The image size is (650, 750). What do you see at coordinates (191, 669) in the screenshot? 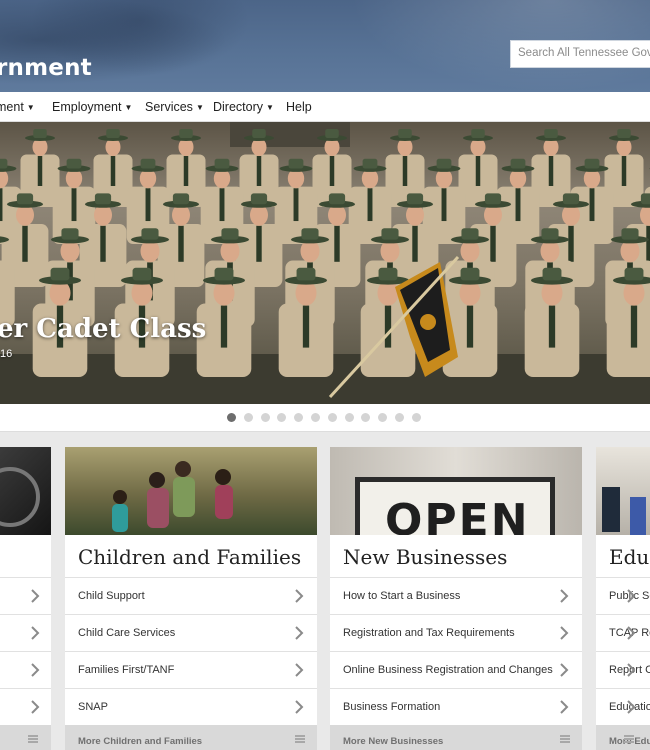
I see `card-link: Families First/TANF` at bounding box center [191, 669].